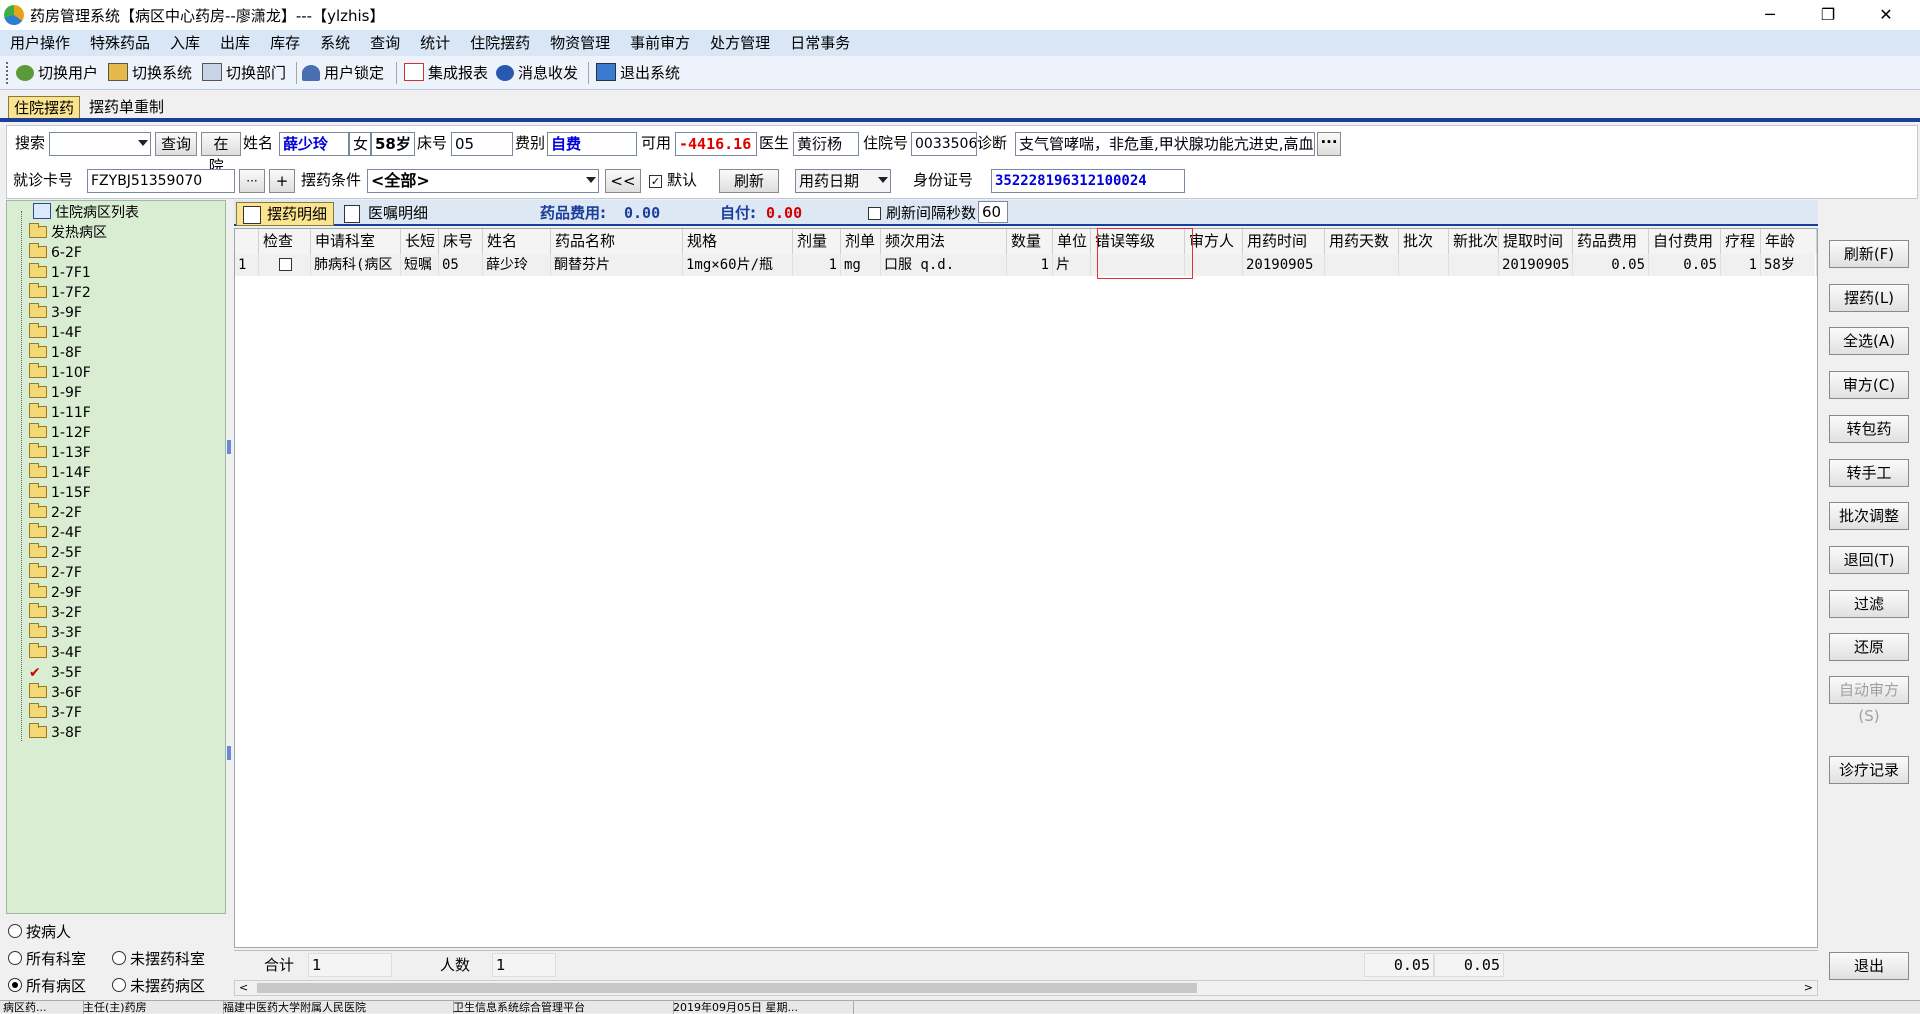  Describe the element at coordinates (623, 181) in the screenshot. I see `collapse-button: <<` at that location.